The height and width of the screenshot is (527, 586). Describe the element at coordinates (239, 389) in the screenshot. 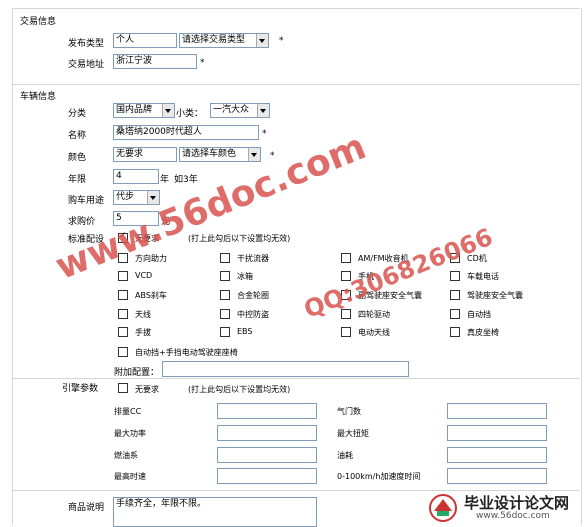

I see `engine-no-req-note: (打上此勾后以下设置均无效)` at that location.